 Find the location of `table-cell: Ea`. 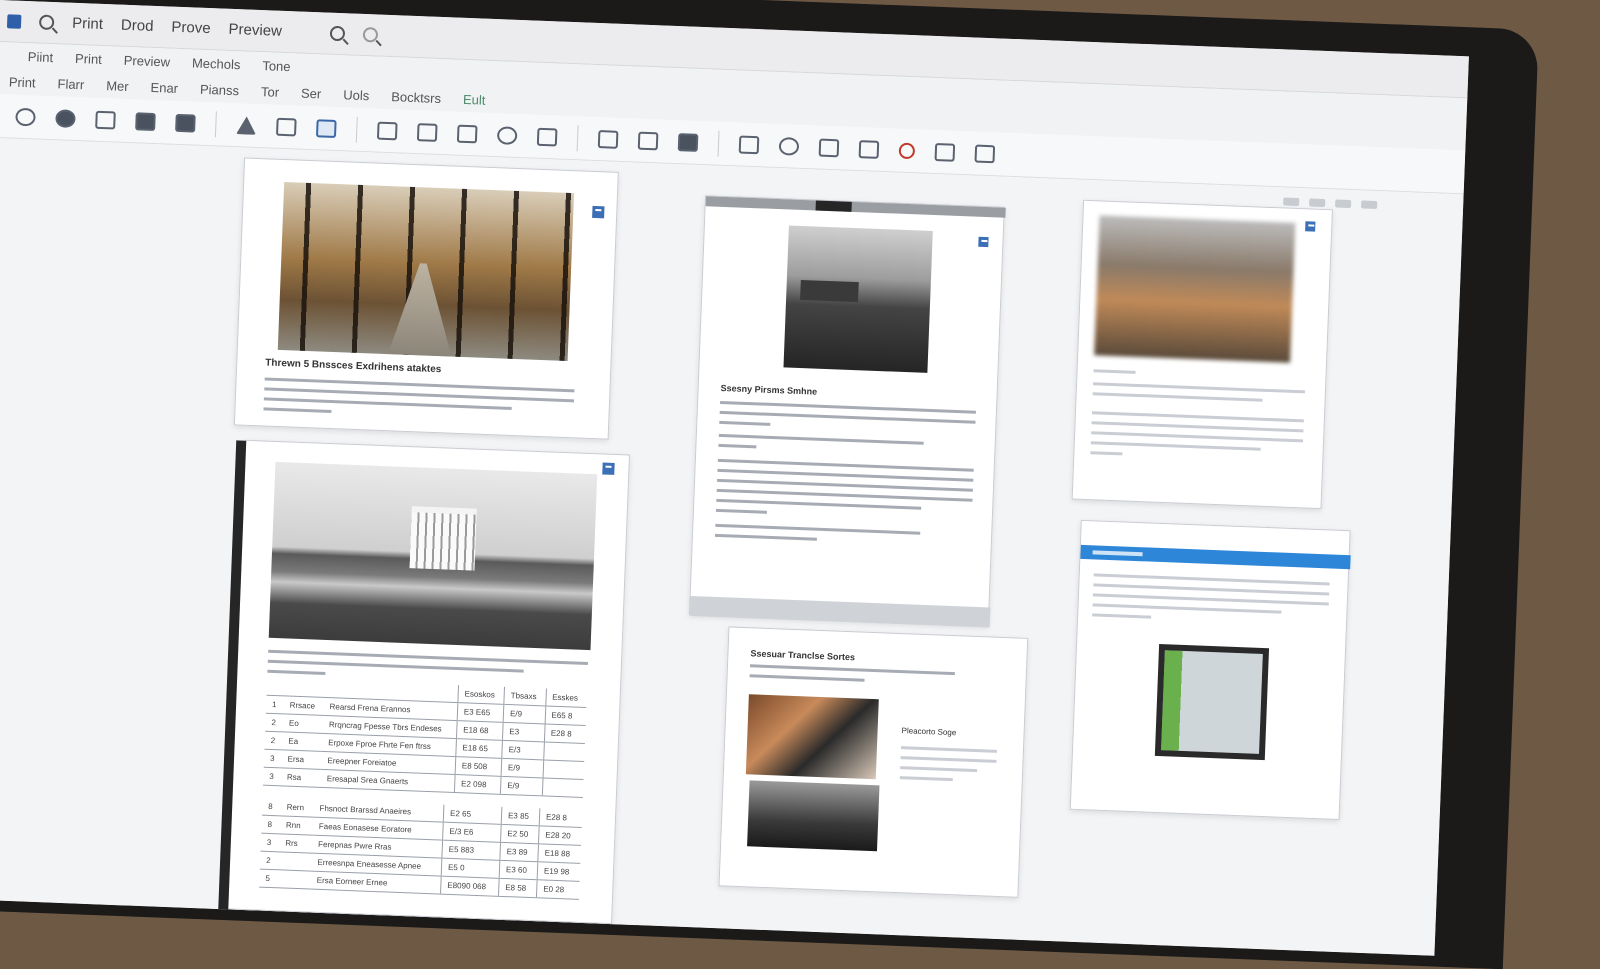

table-cell: Ea is located at coordinates (302, 741).